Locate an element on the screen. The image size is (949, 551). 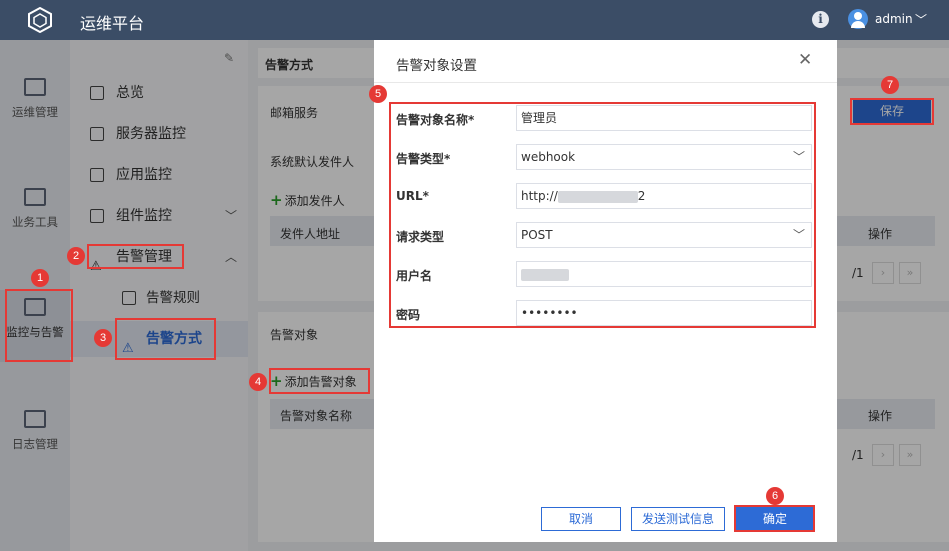
annotation-badge: 5 is located at coordinates (378, 94).